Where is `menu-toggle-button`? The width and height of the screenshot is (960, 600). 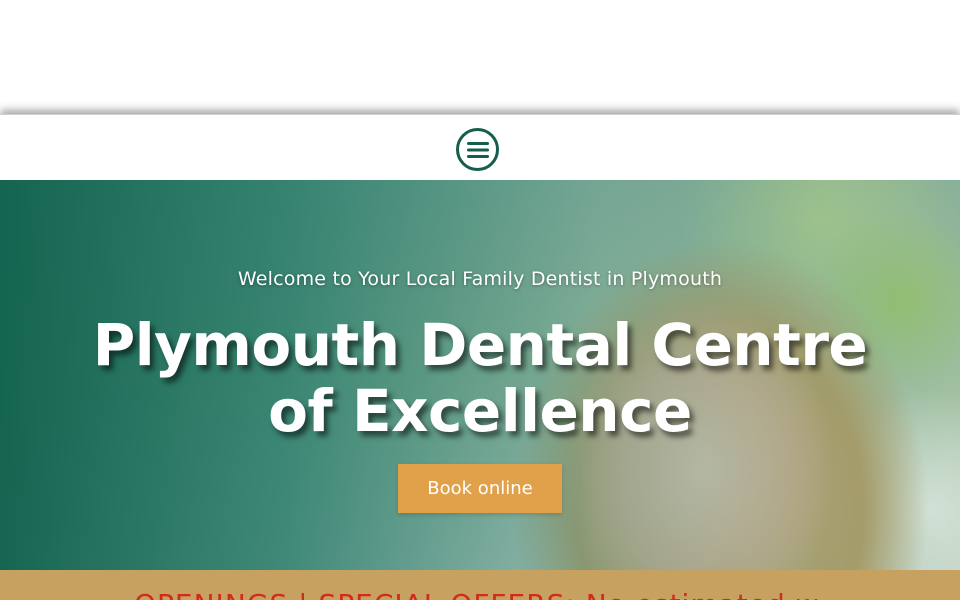
menu-toggle-button is located at coordinates (477, 149).